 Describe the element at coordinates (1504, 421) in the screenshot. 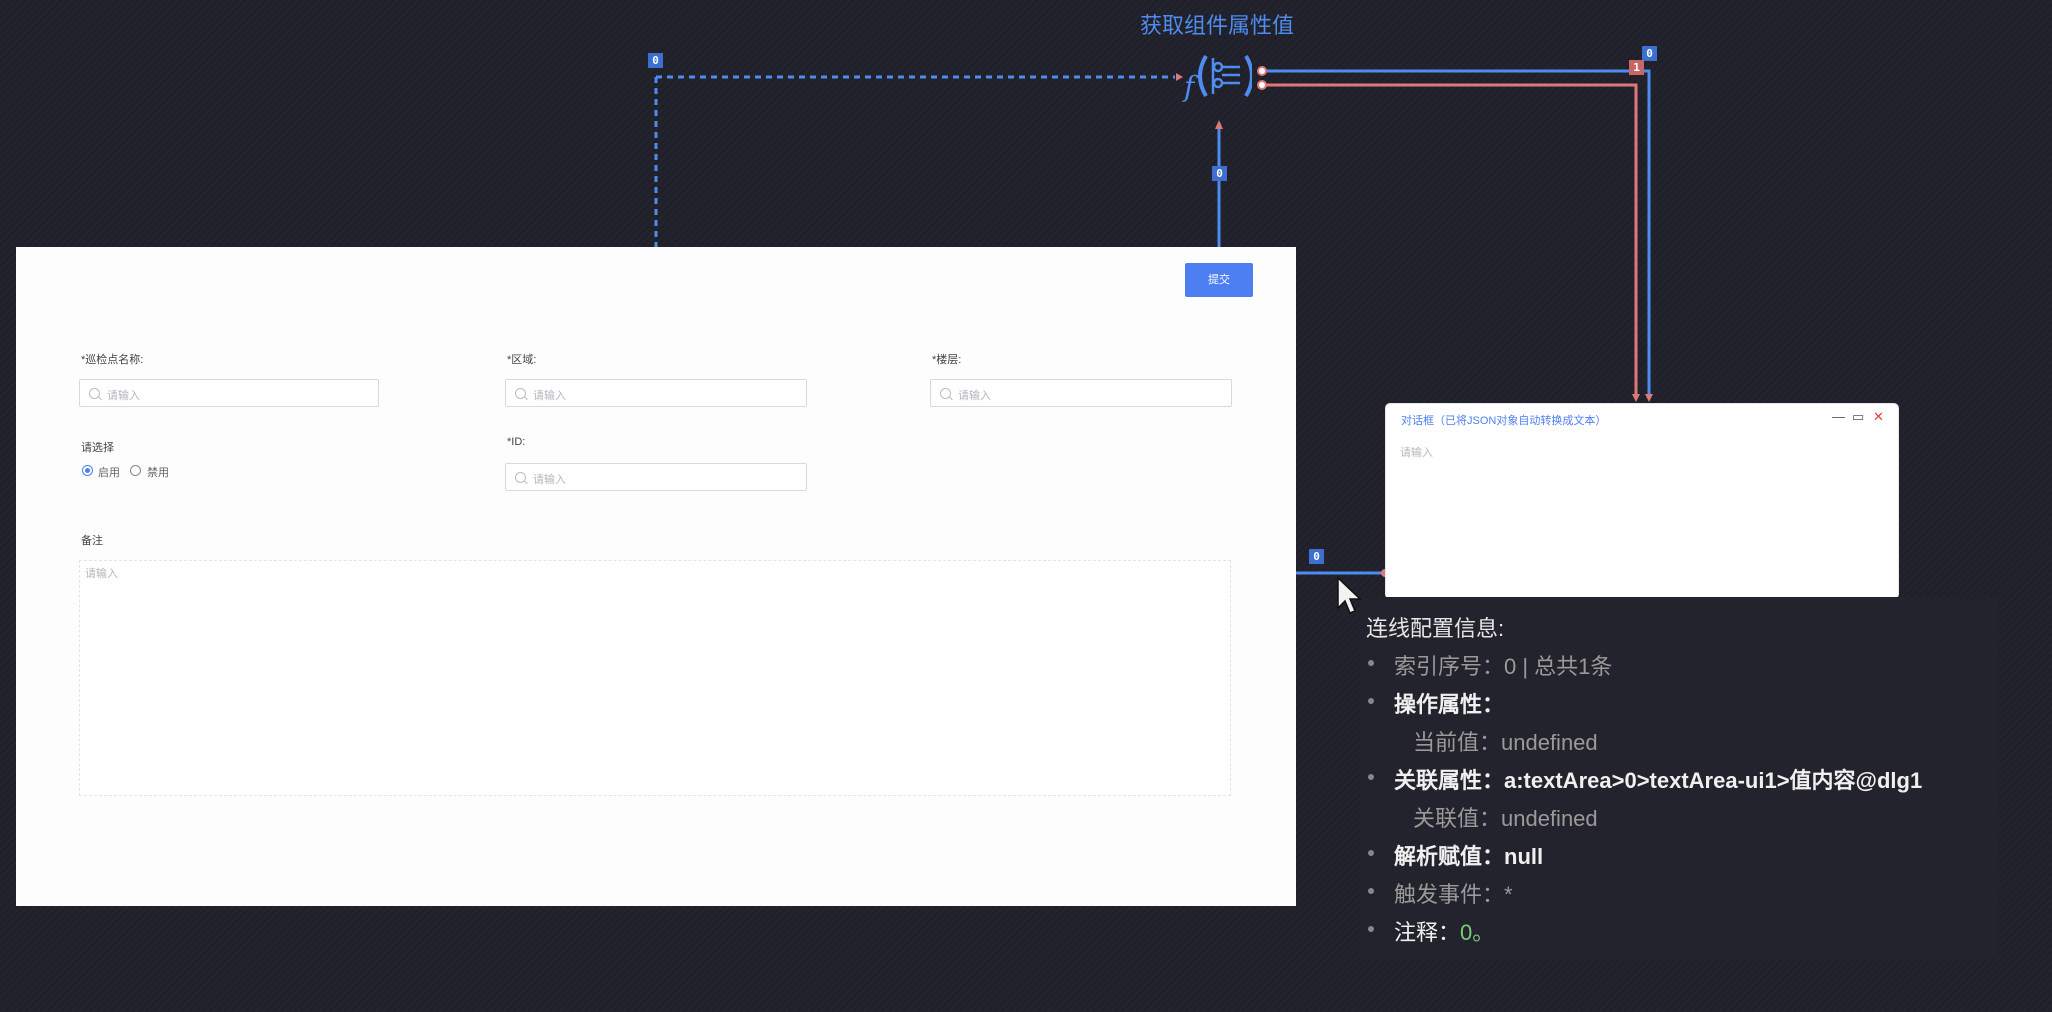

I see `dialog-title: 对话框（已将JSON对象自动转换成文本）` at that location.